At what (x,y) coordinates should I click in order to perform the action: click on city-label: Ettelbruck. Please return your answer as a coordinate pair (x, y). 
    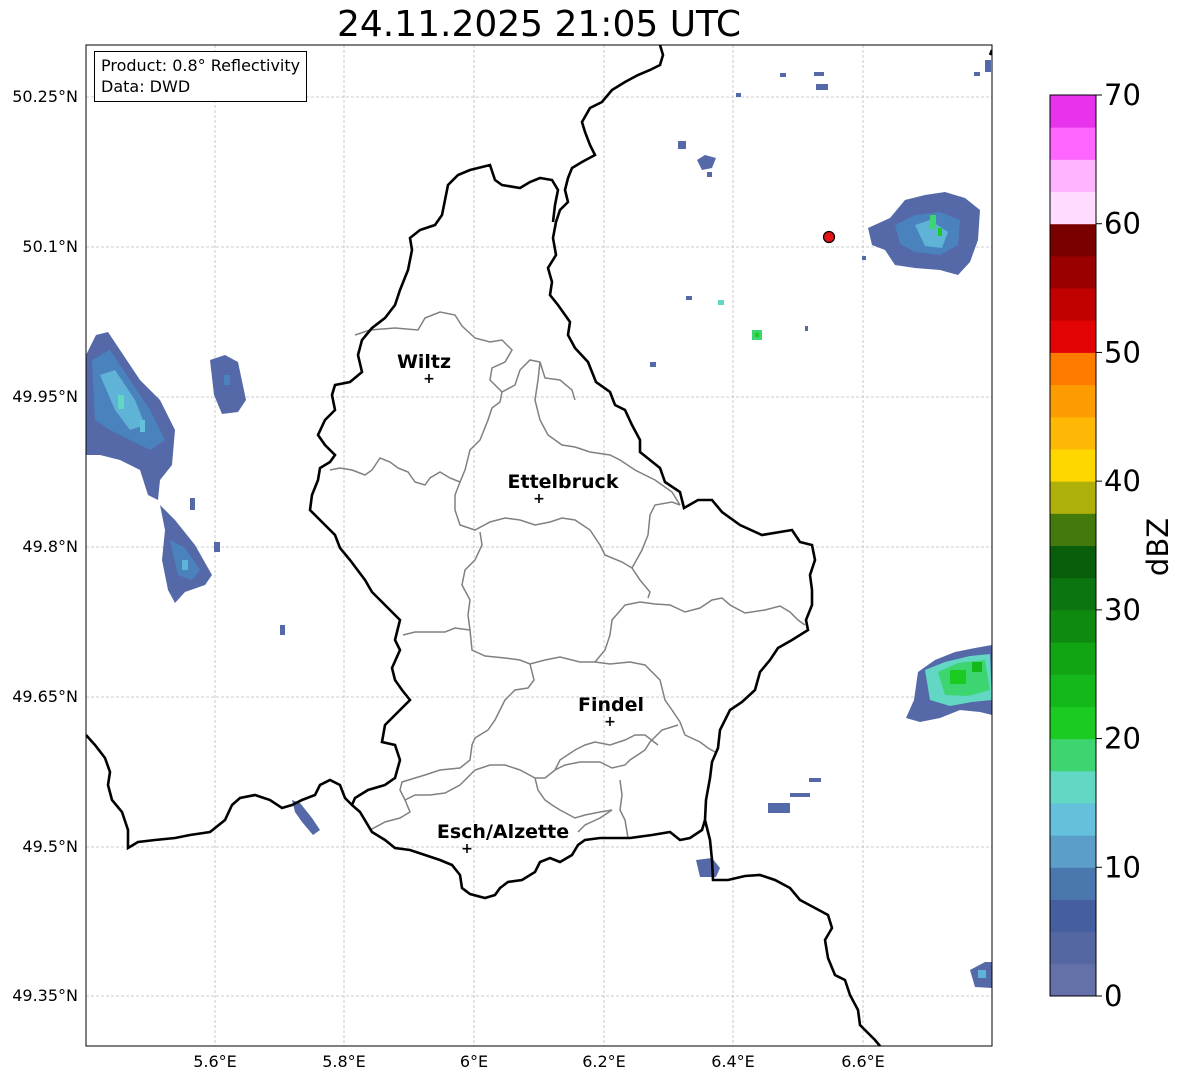
    Looking at the image, I should click on (563, 482).